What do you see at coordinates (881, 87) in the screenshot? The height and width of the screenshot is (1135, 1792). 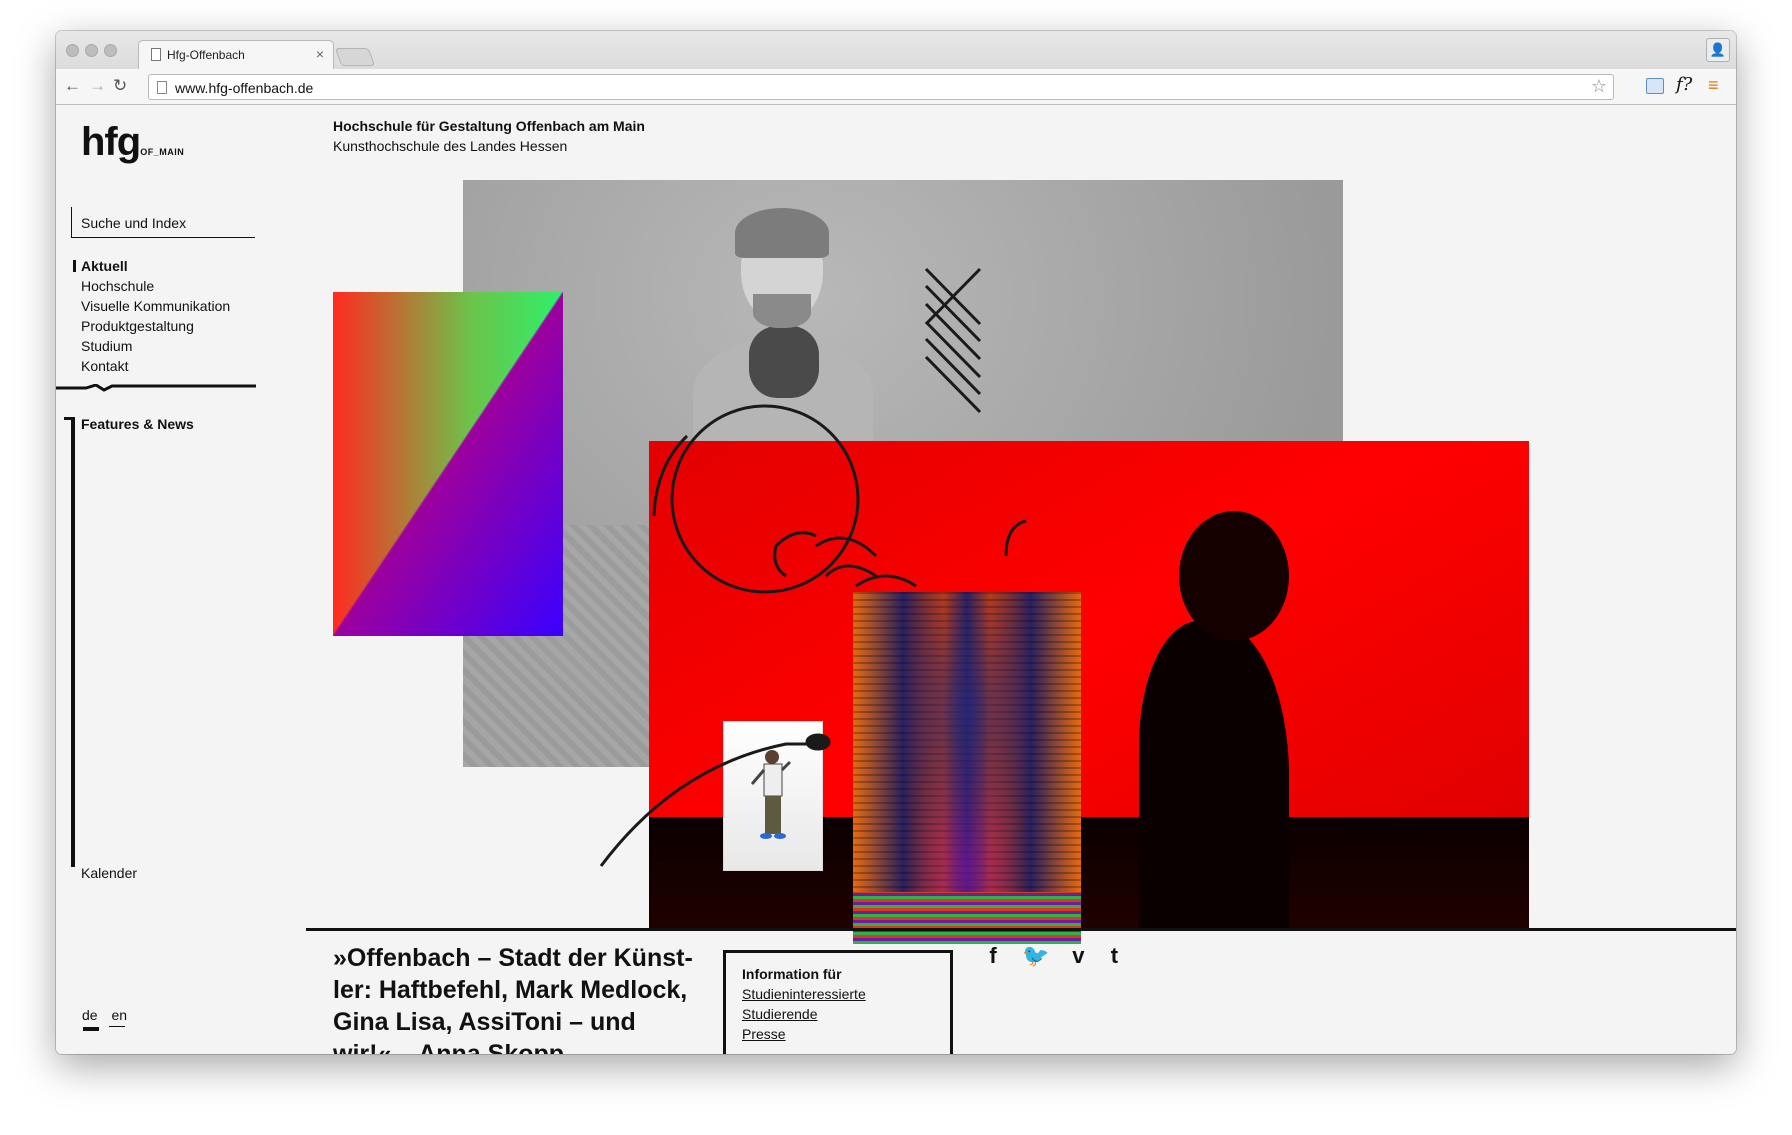 I see `address-bar: www.hfg-offenbach.de ☆` at bounding box center [881, 87].